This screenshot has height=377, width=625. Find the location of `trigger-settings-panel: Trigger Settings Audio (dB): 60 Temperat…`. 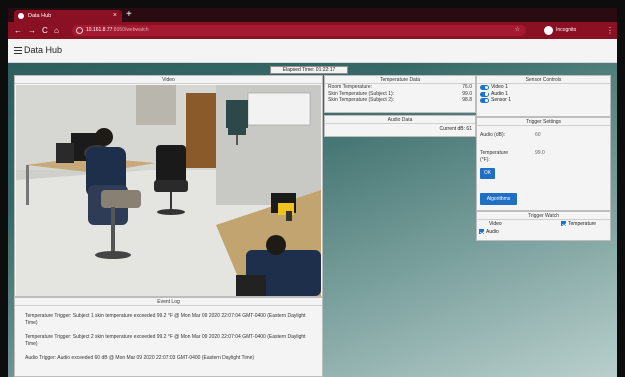

trigger-settings-panel: Trigger Settings Audio (dB): 60 Temperat… is located at coordinates (543, 164).